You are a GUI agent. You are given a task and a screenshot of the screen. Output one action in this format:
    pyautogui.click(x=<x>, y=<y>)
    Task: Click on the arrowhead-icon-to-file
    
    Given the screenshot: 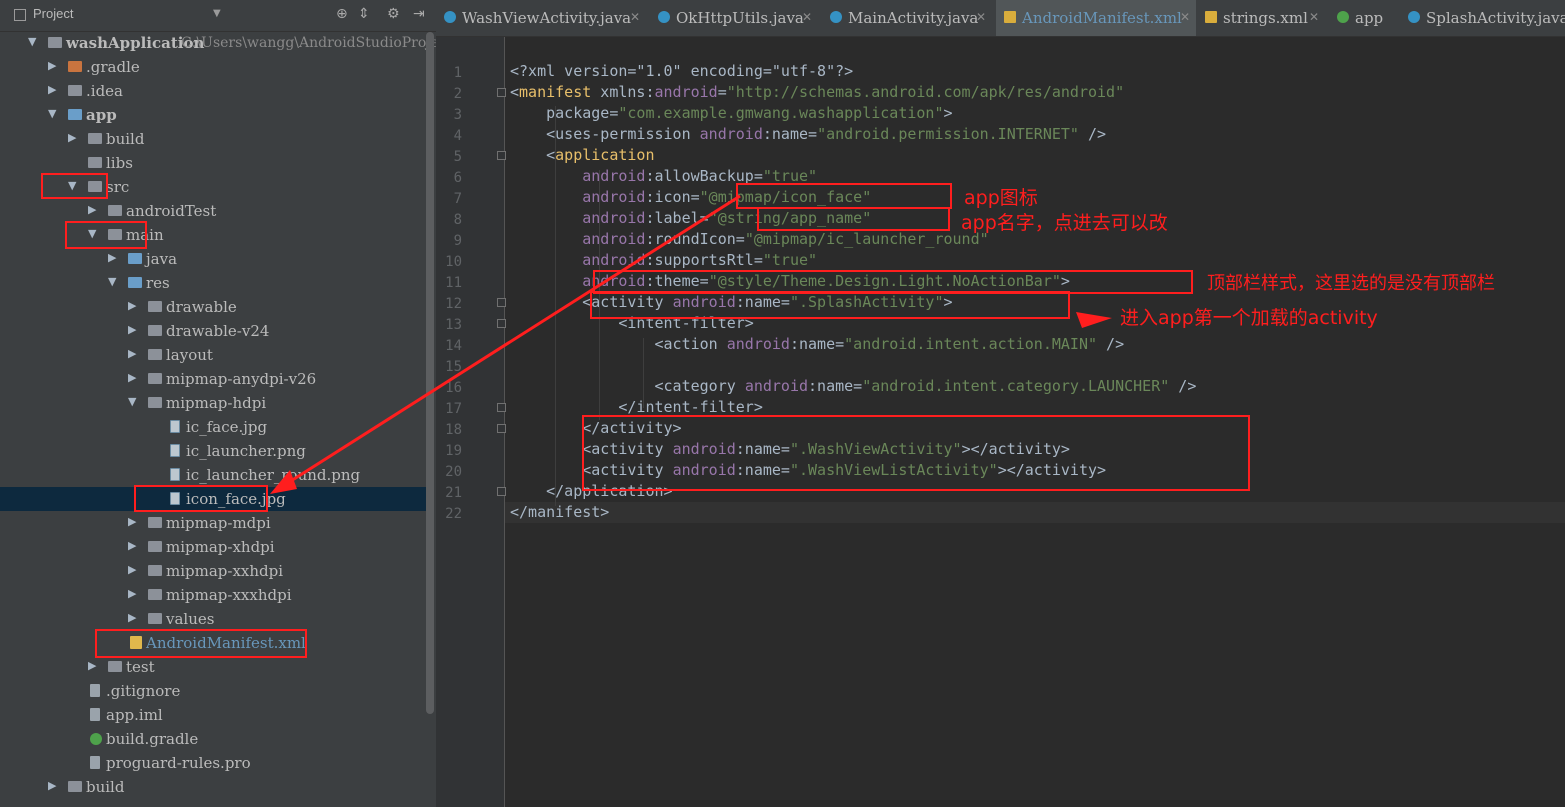 What is the action you would take?
    pyautogui.click(x=283, y=482)
    